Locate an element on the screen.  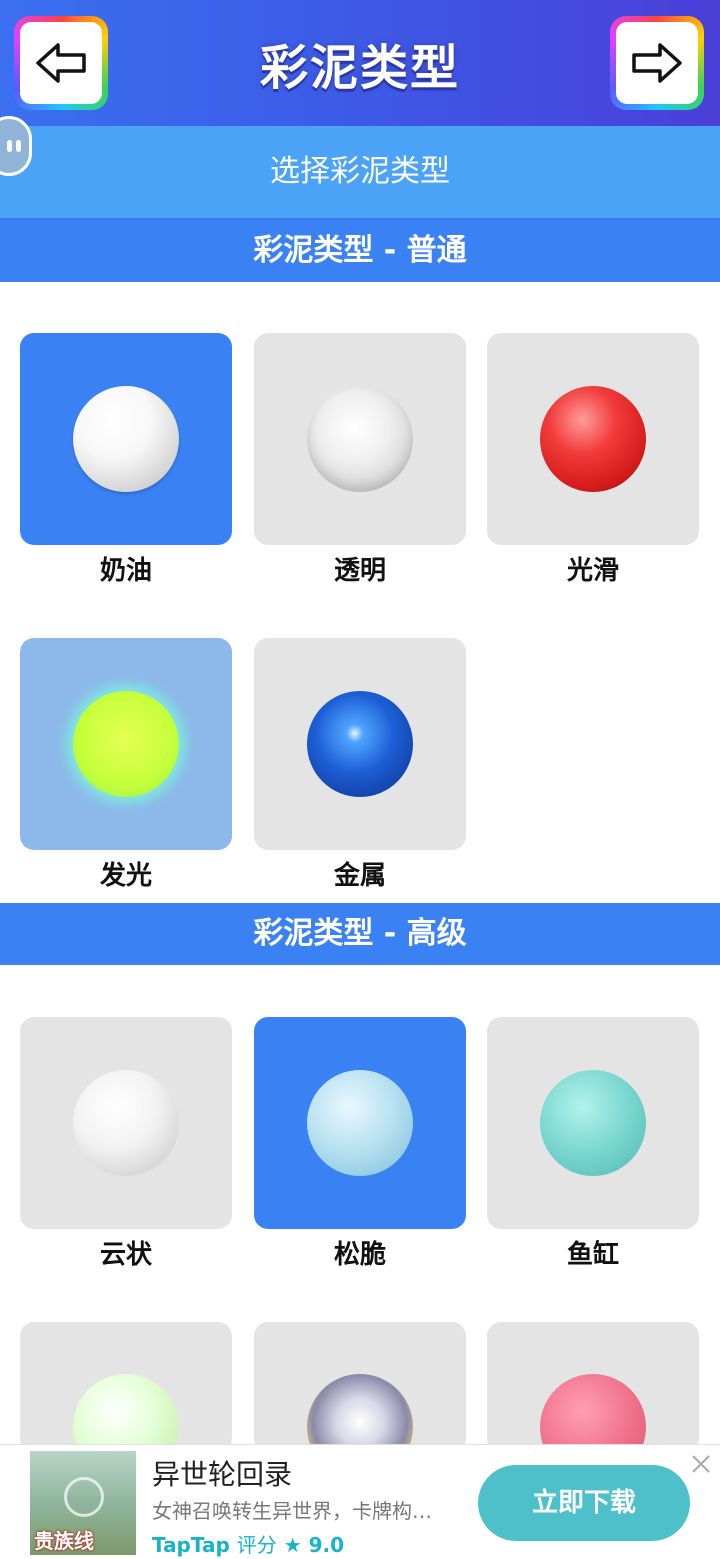
arrow-left-icon is located at coordinates (61, 63).